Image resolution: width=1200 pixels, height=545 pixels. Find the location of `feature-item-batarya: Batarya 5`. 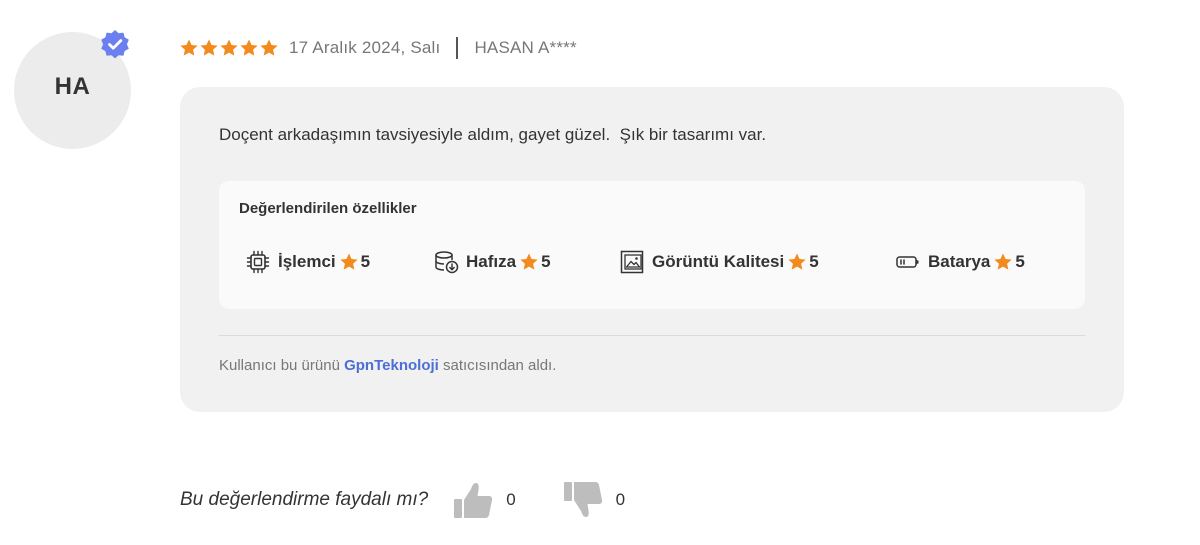

feature-item-batarya: Batarya 5 is located at coordinates (960, 262).